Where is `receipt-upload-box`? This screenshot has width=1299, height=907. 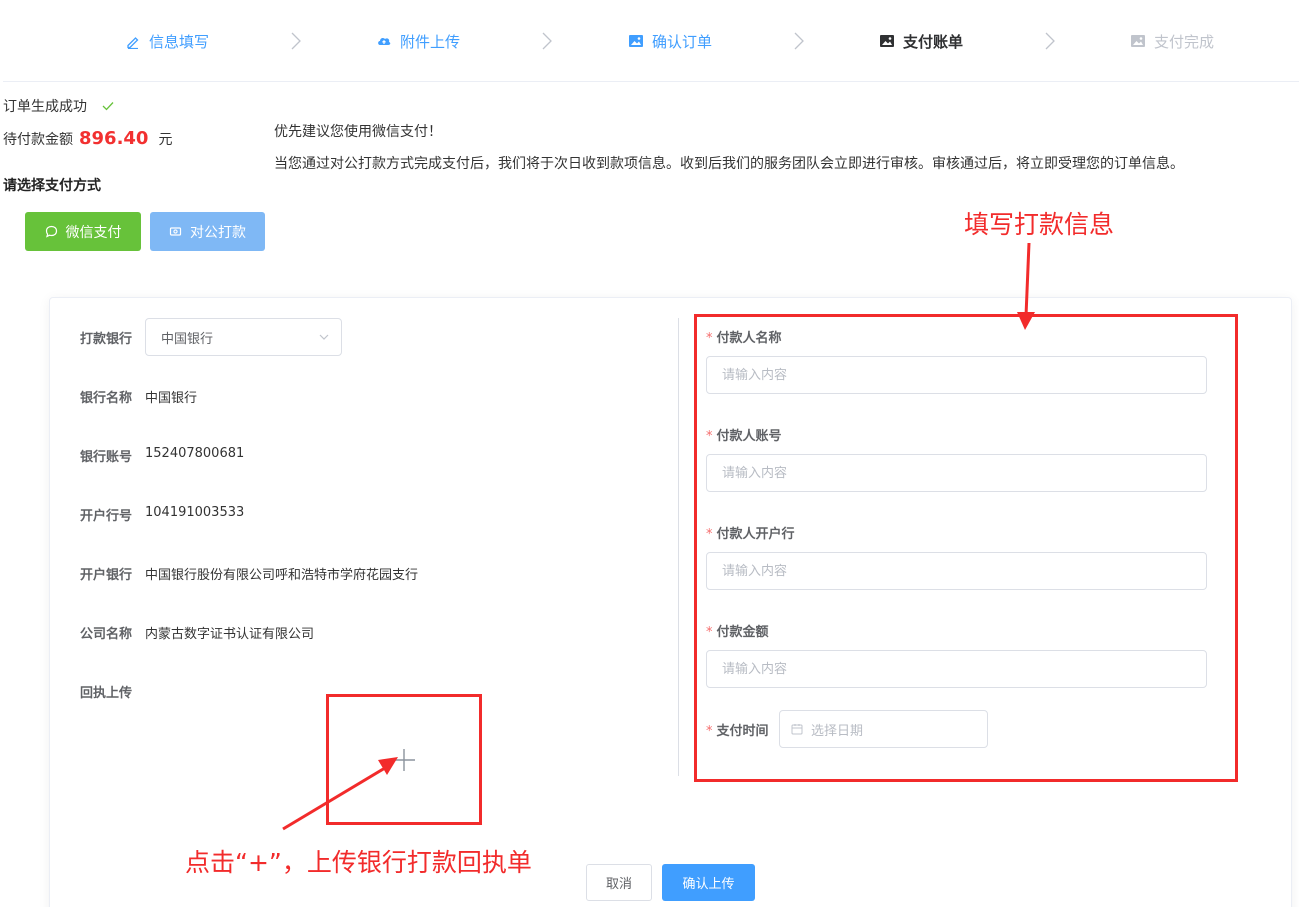 receipt-upload-box is located at coordinates (404, 759).